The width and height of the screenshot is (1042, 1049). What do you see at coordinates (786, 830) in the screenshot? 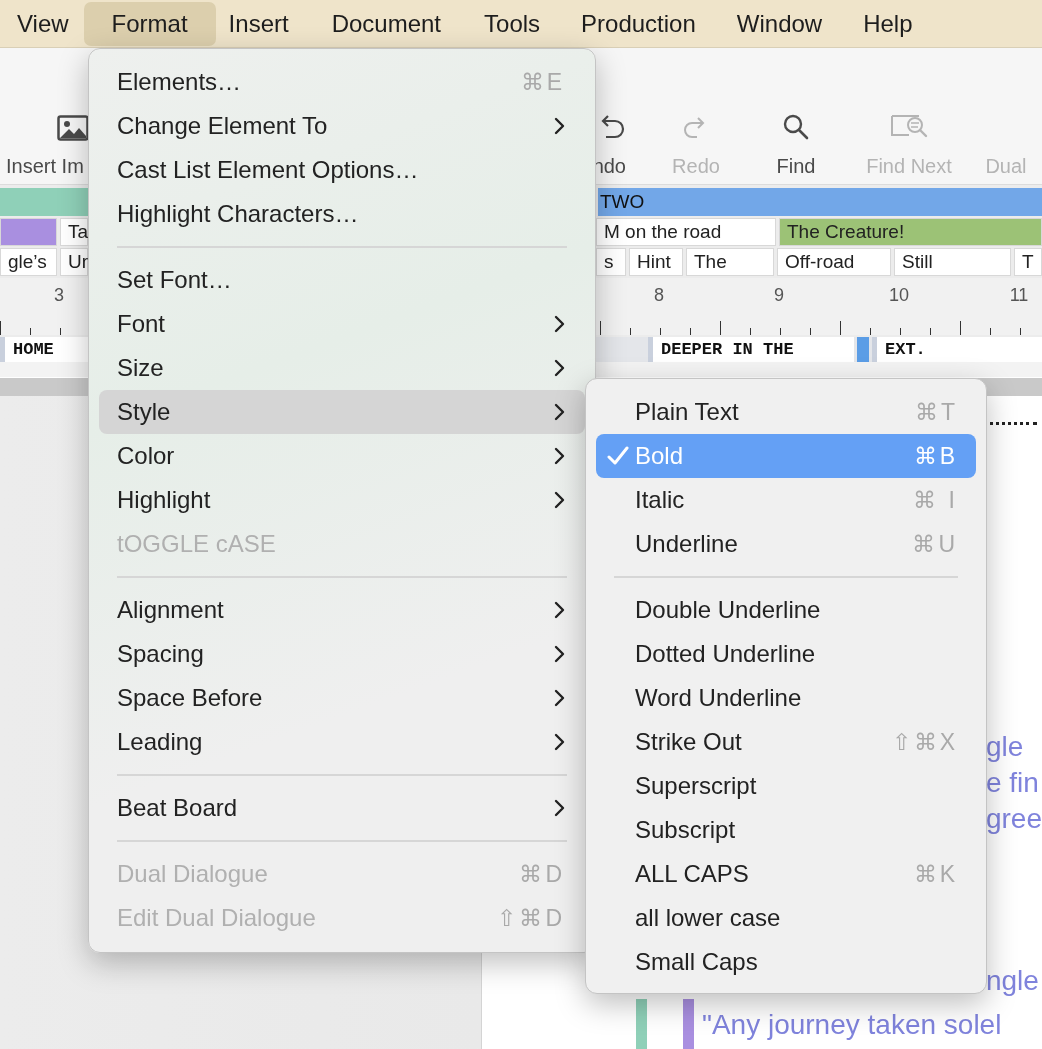
I see `menu-item: Subscript` at bounding box center [786, 830].